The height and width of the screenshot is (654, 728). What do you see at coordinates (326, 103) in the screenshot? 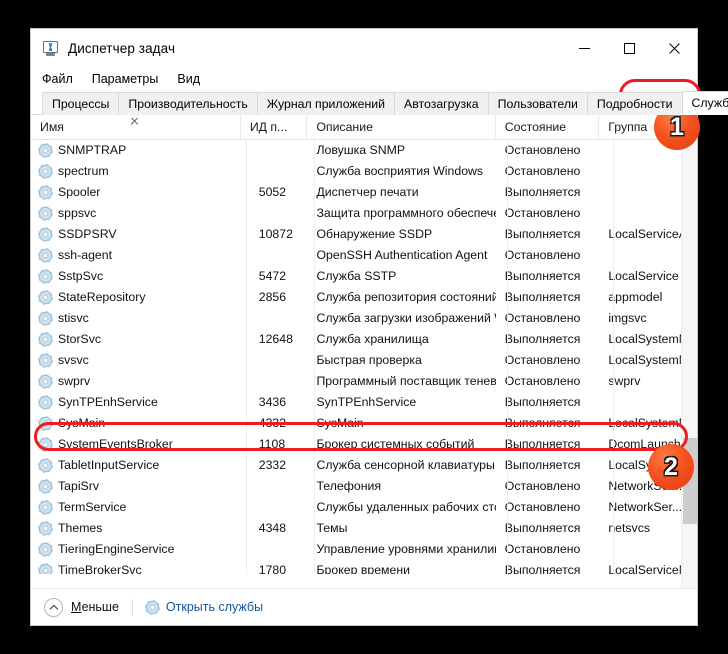
I see `tab-app-history: Журнал приложений` at bounding box center [326, 103].